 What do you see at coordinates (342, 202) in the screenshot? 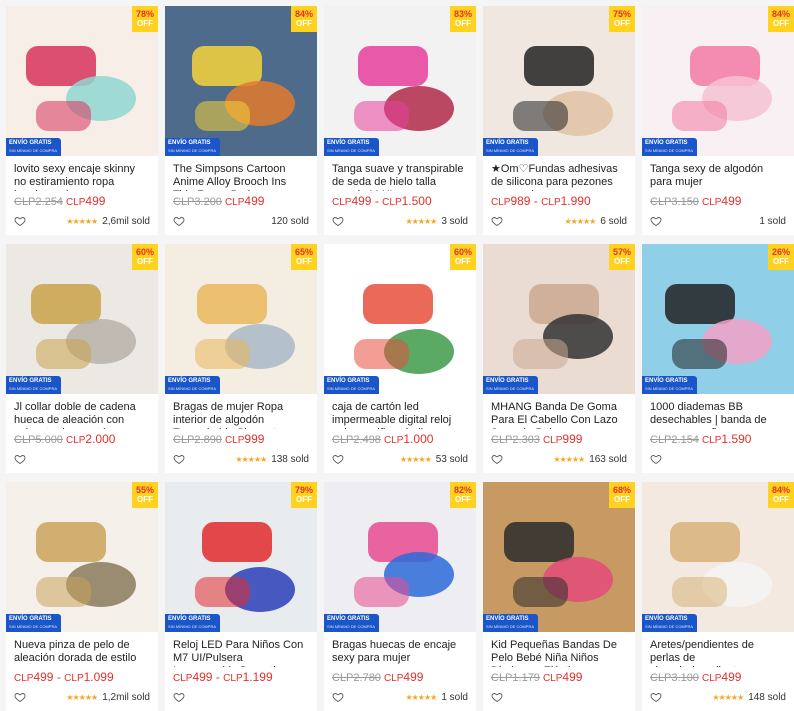
I see `price-currency: CLP` at bounding box center [342, 202].